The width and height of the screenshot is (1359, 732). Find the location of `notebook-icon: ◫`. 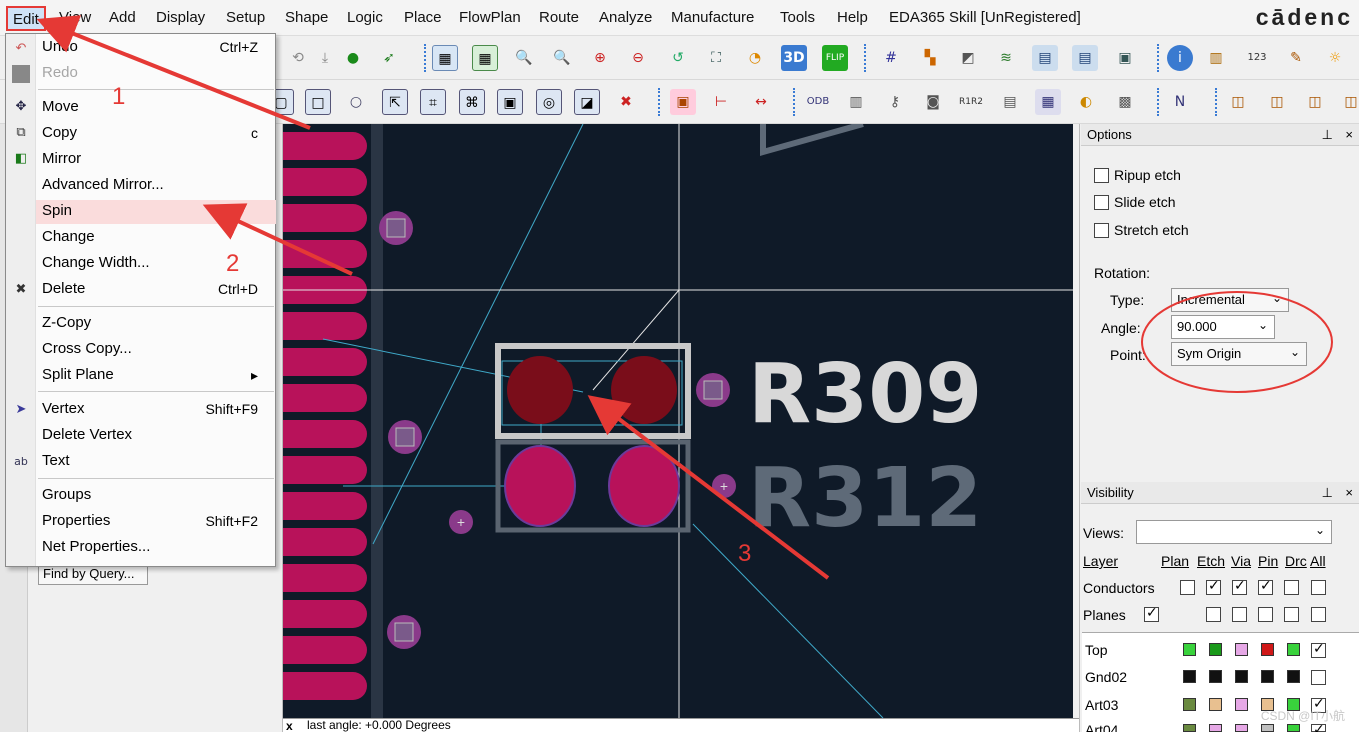

notebook-icon: ◫ is located at coordinates (1238, 102).